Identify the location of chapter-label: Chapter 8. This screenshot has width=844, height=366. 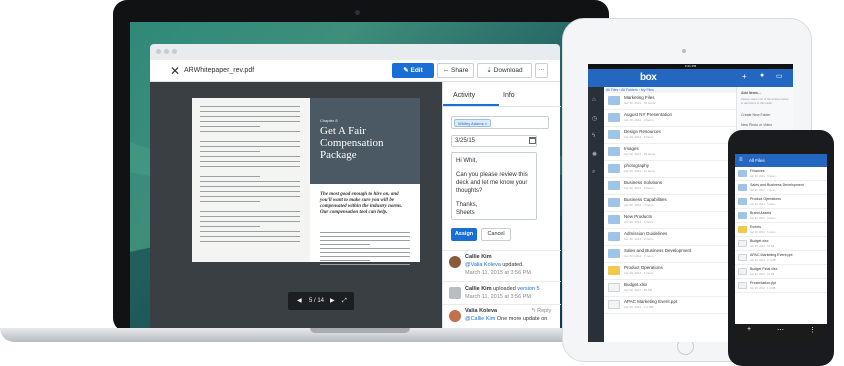
(329, 120).